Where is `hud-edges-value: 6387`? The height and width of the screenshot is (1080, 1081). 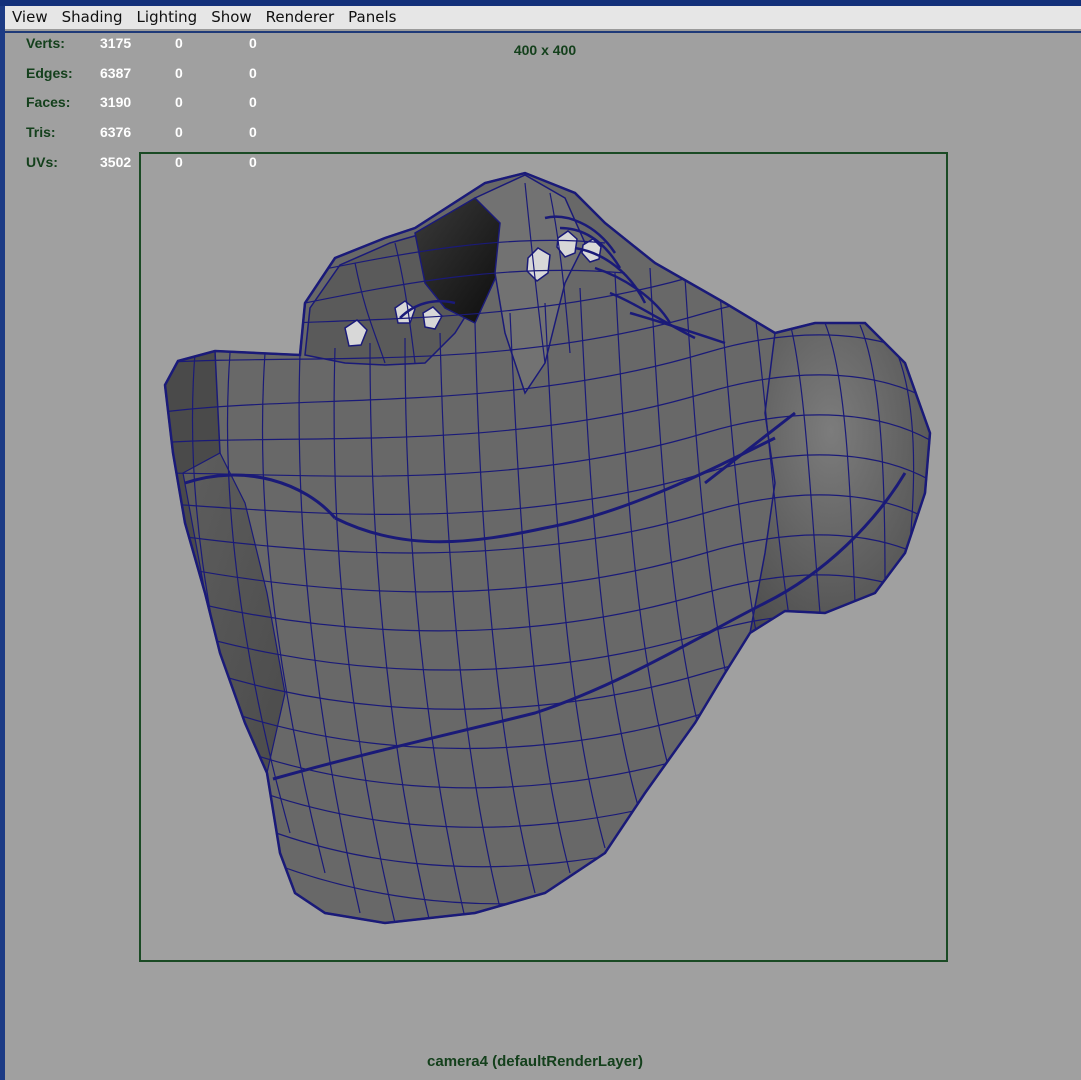
hud-edges-value: 6387 is located at coordinates (116, 73).